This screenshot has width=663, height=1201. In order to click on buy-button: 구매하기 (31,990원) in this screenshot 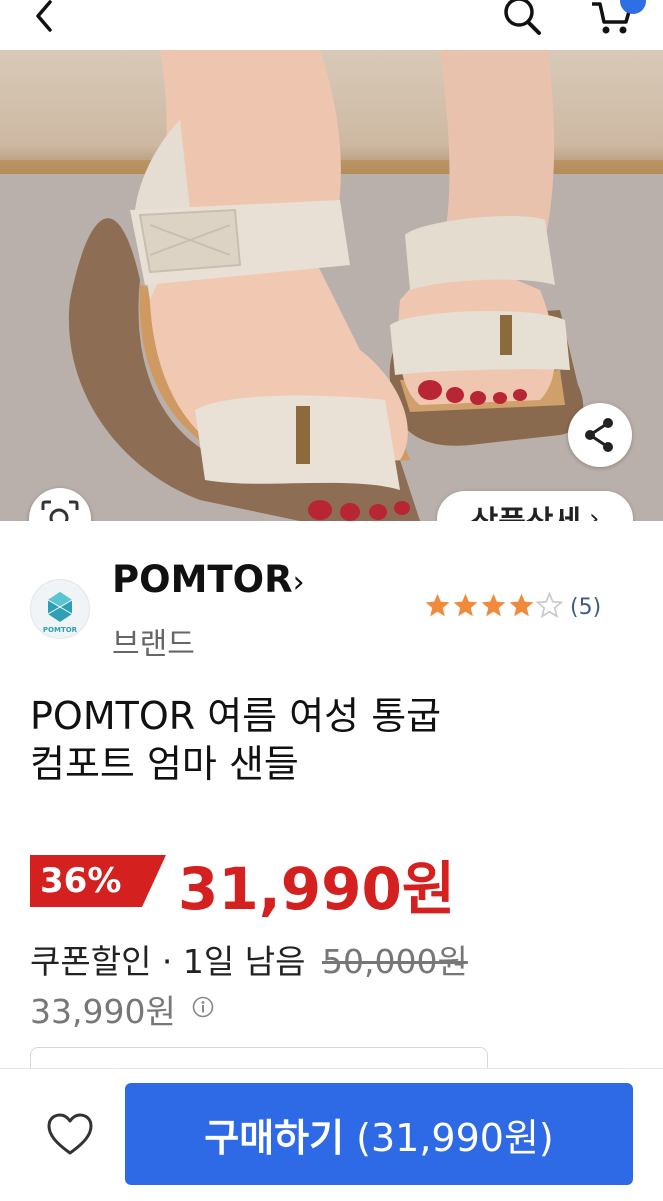, I will do `click(379, 1134)`.